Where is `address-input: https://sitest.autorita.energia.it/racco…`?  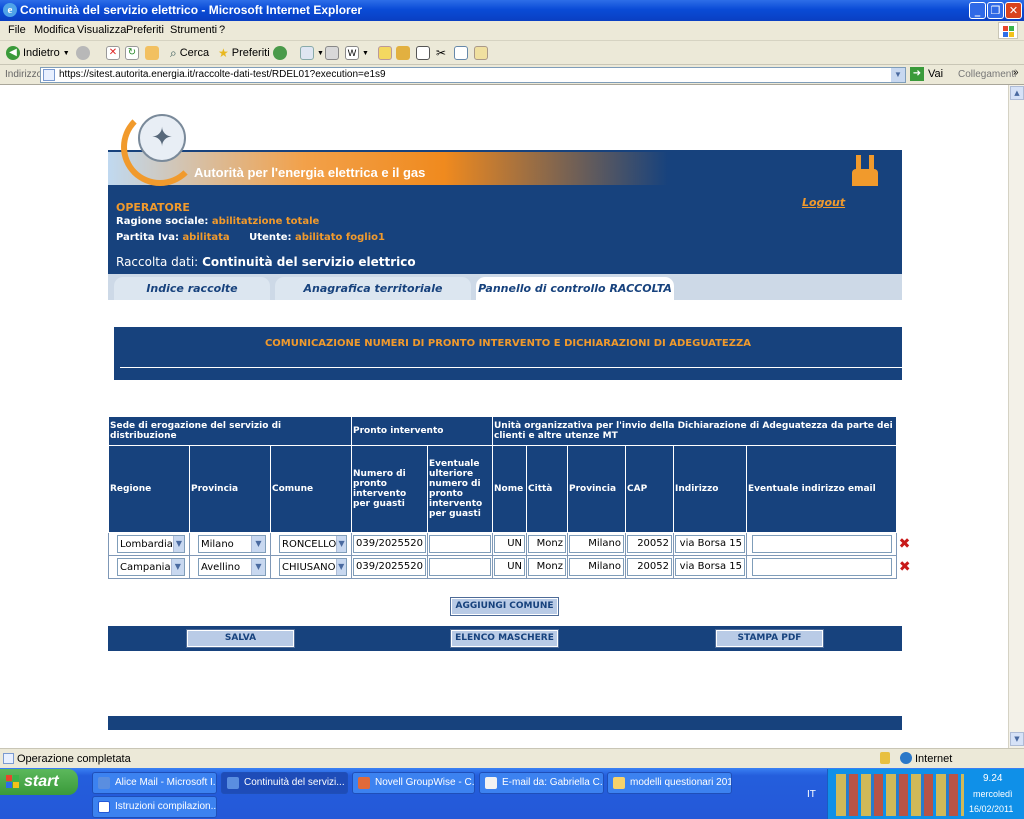 address-input: https://sitest.autorita.energia.it/racco… is located at coordinates (473, 75).